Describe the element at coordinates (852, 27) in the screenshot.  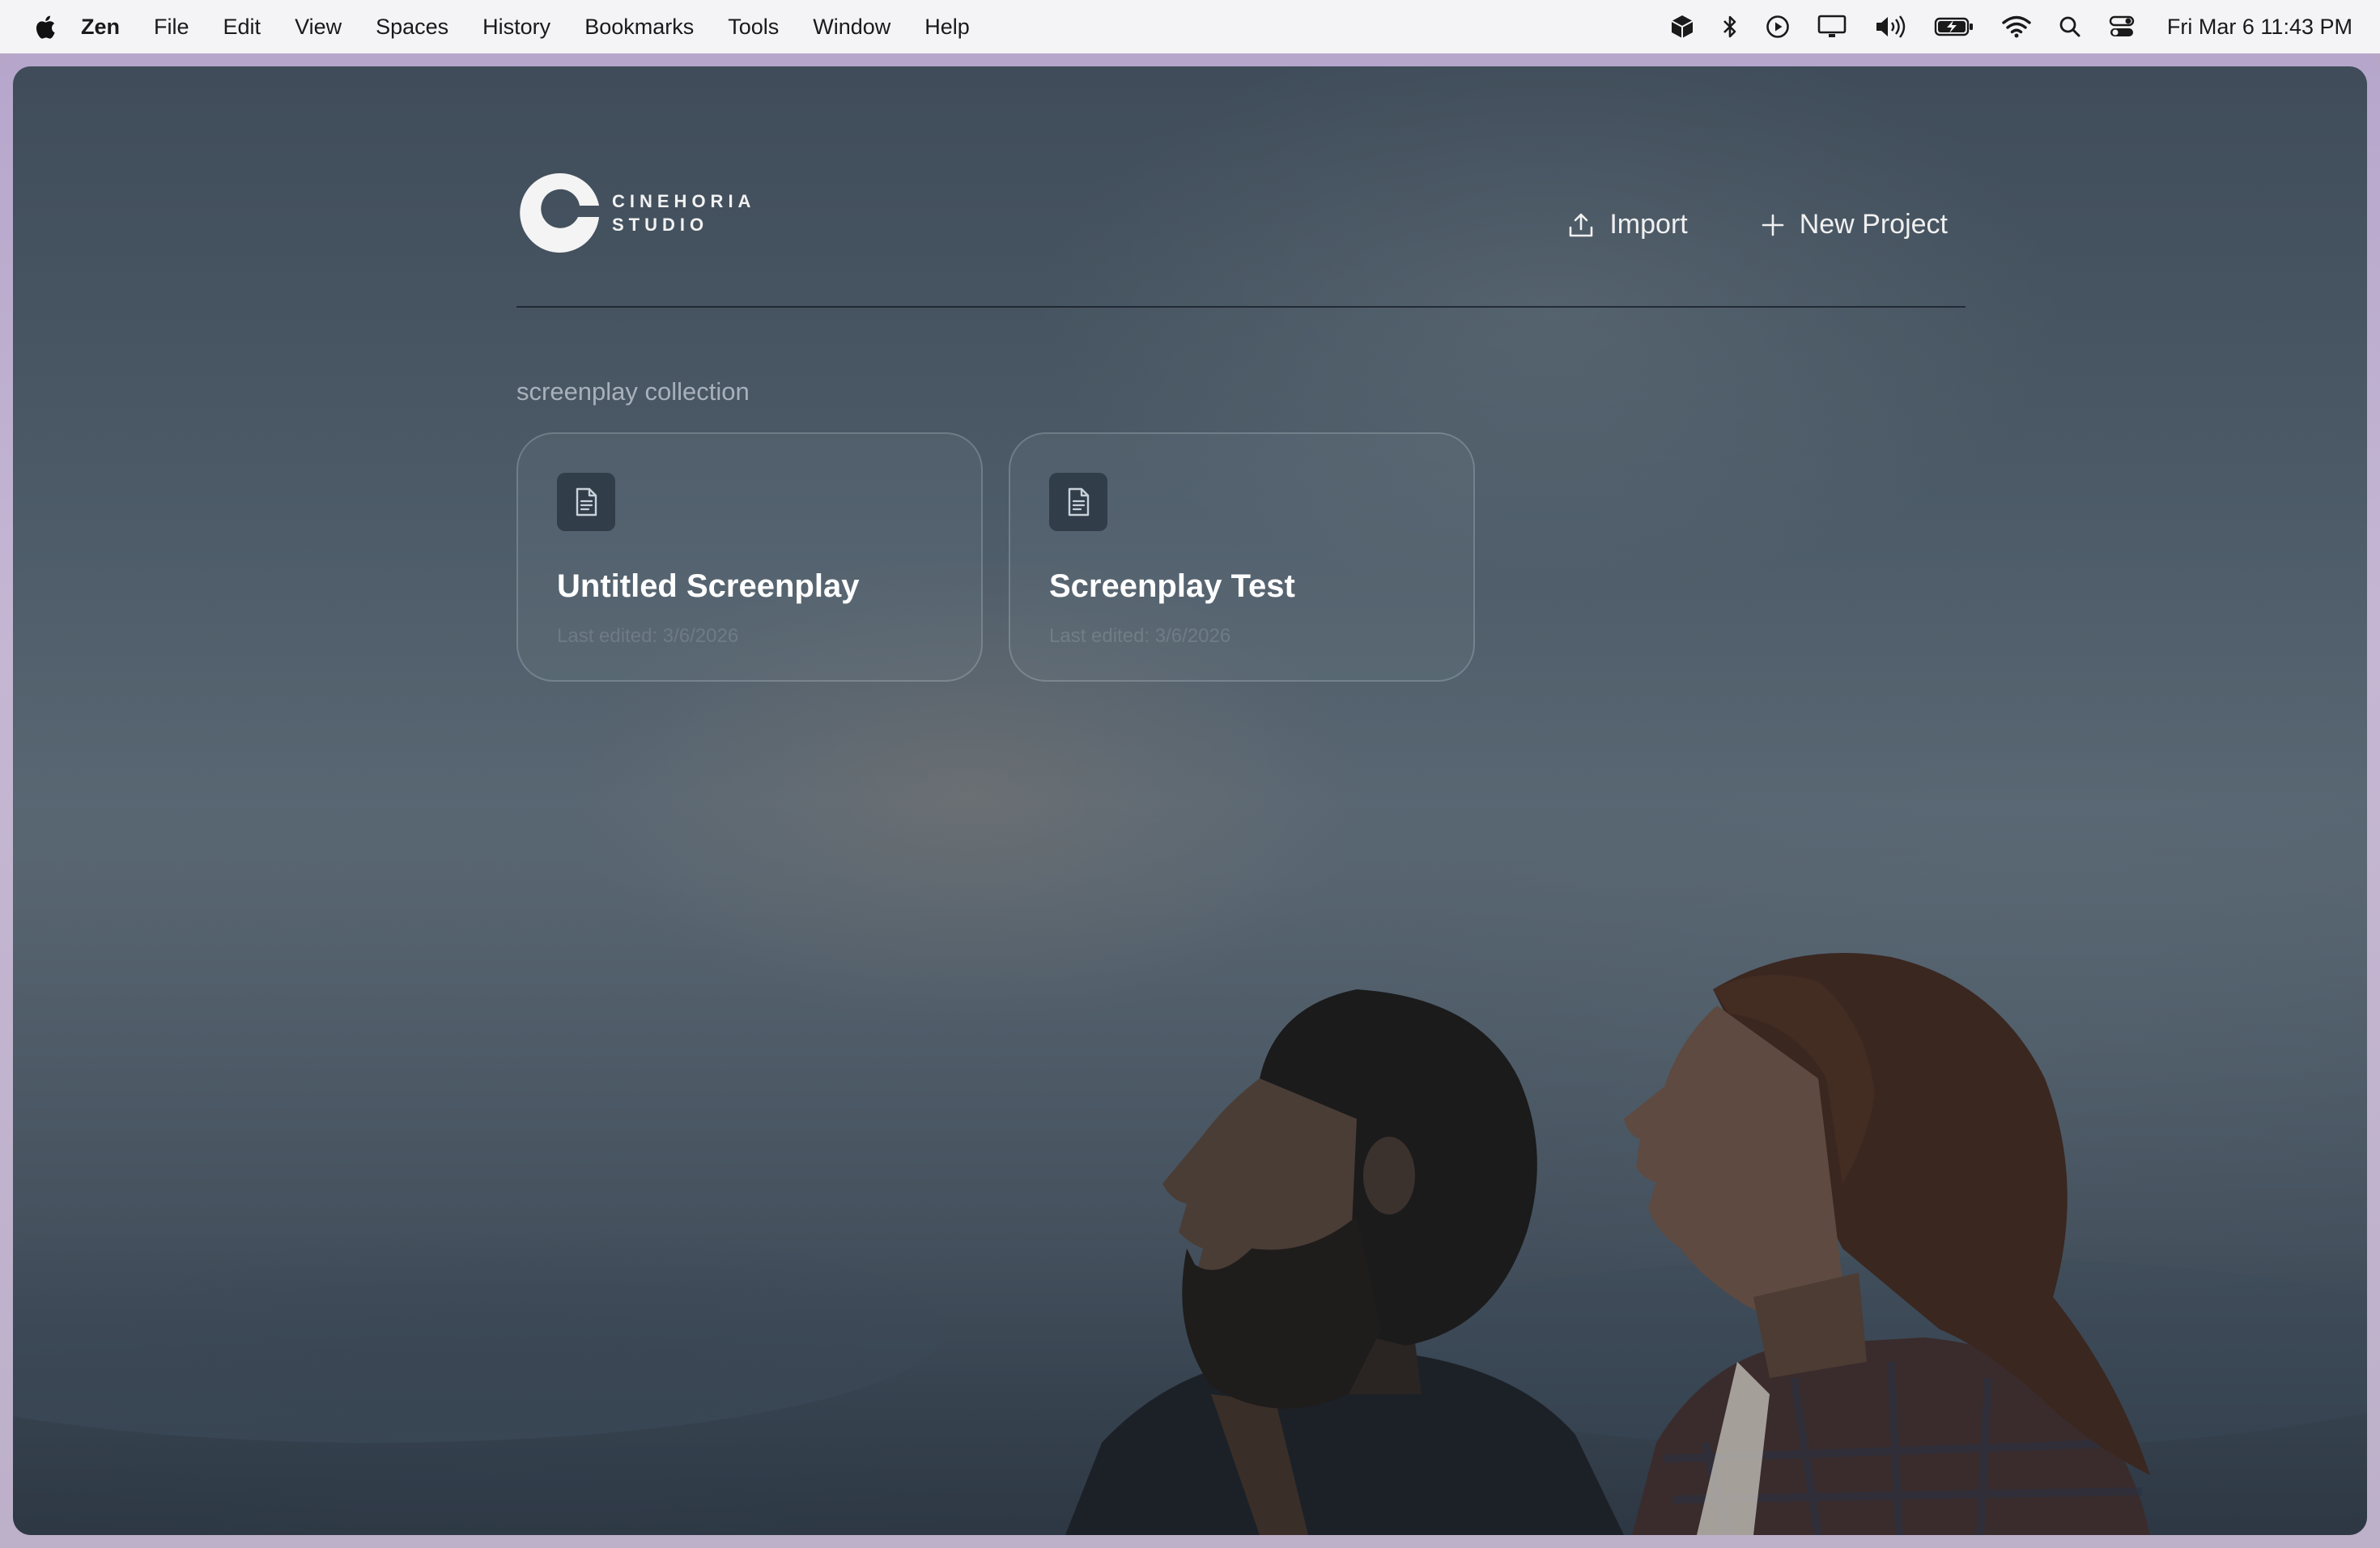
I see `menu-window: Window` at that location.